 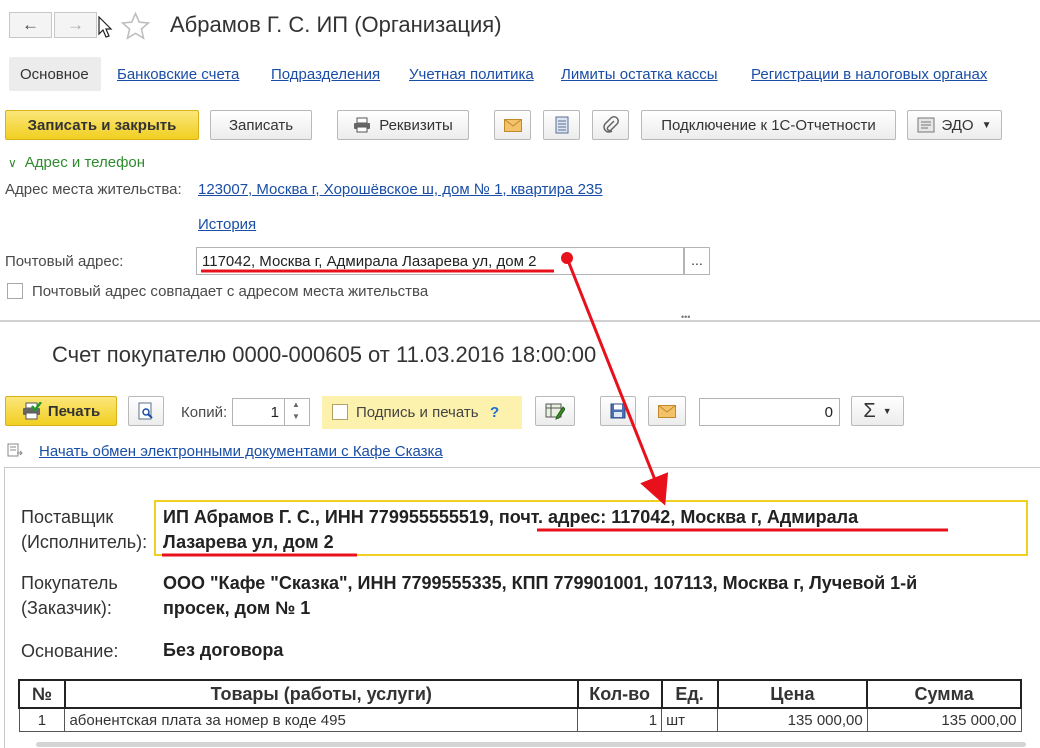 I want to click on save-and-close-label: Записать и закрыть, so click(x=102, y=125).